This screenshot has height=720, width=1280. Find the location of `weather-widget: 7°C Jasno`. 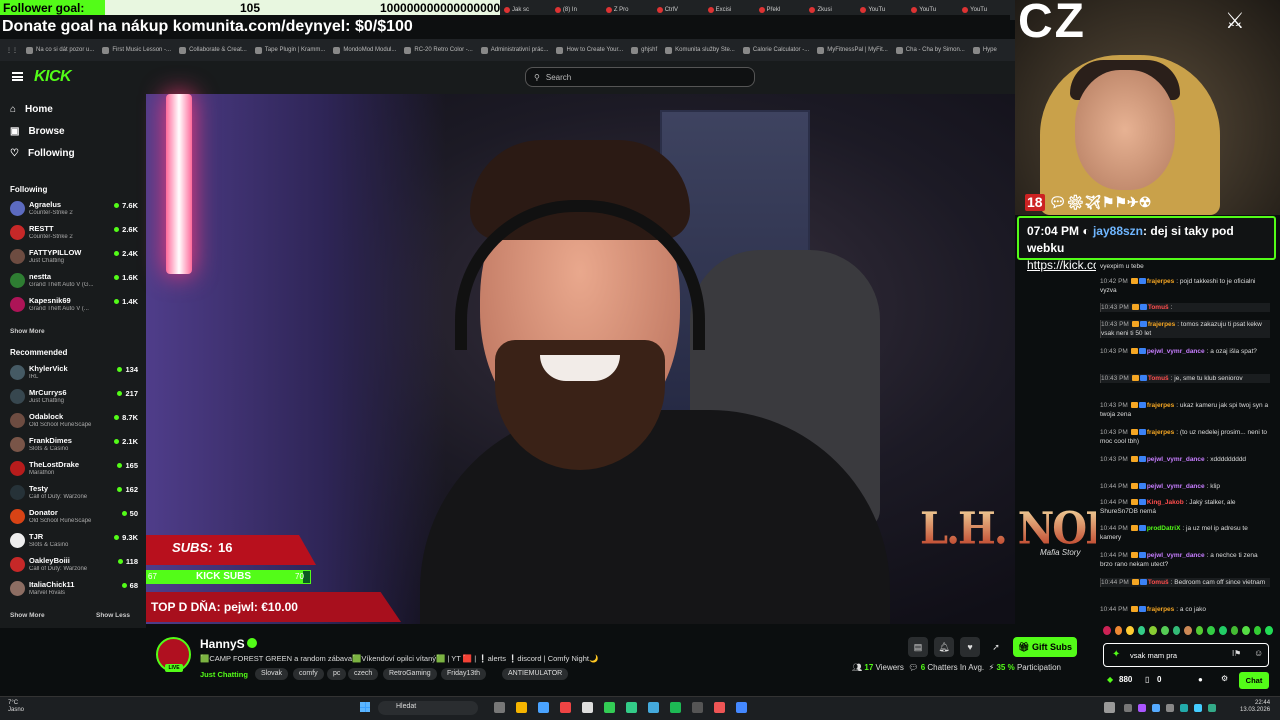

weather-widget: 7°C Jasno is located at coordinates (16, 707).